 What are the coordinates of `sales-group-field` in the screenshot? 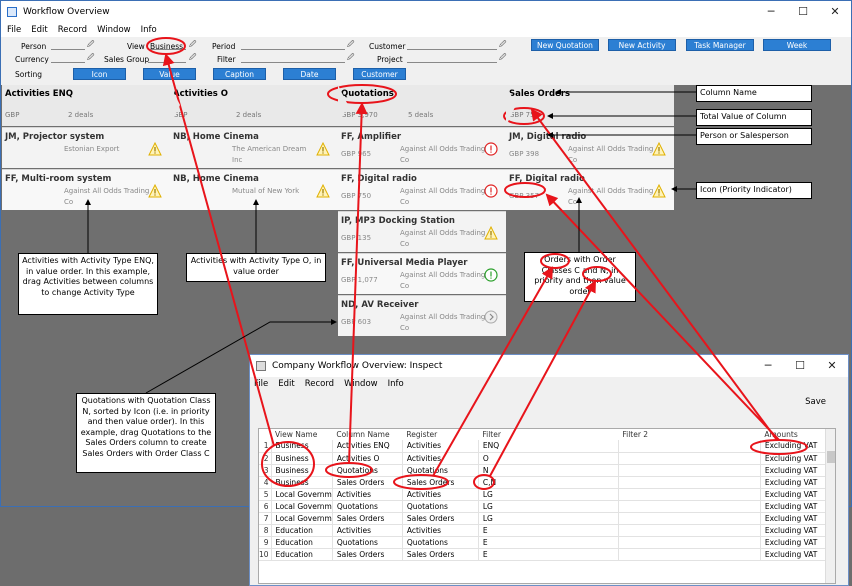 It's located at (167, 58).